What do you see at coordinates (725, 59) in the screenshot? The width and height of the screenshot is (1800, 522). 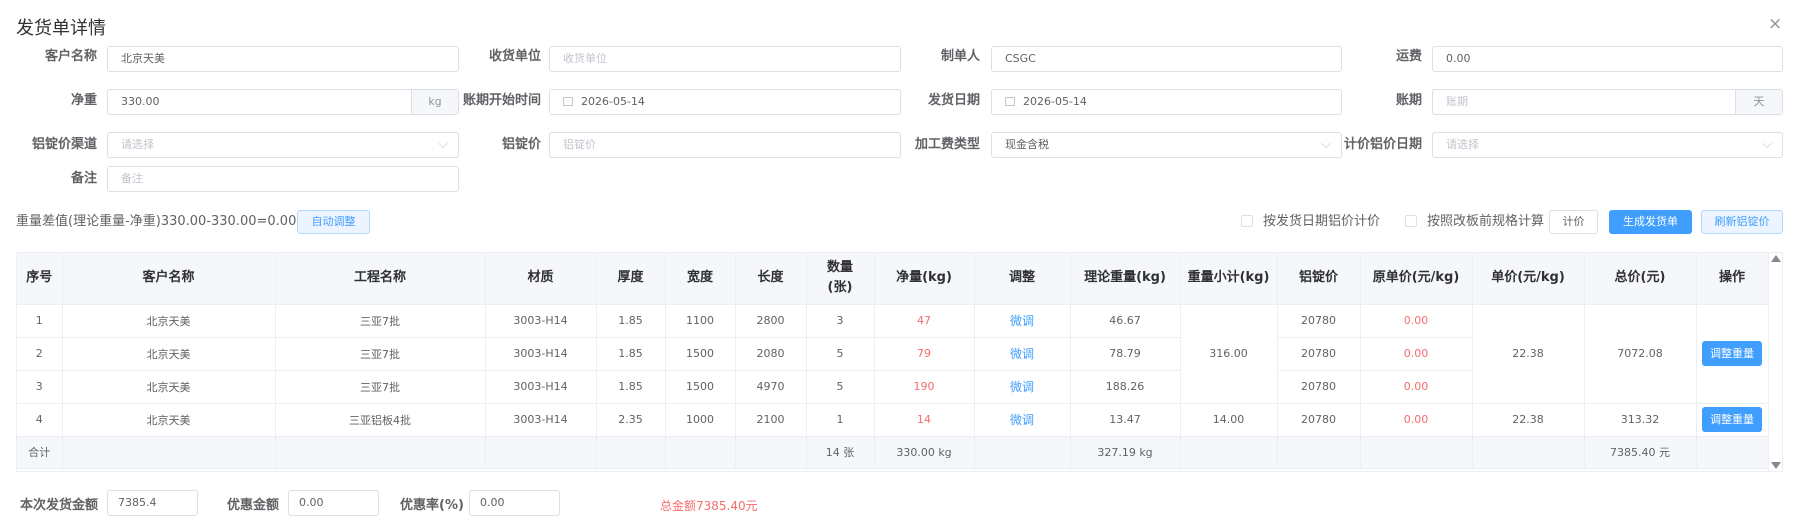 I see `receiver-input: 收货单位` at bounding box center [725, 59].